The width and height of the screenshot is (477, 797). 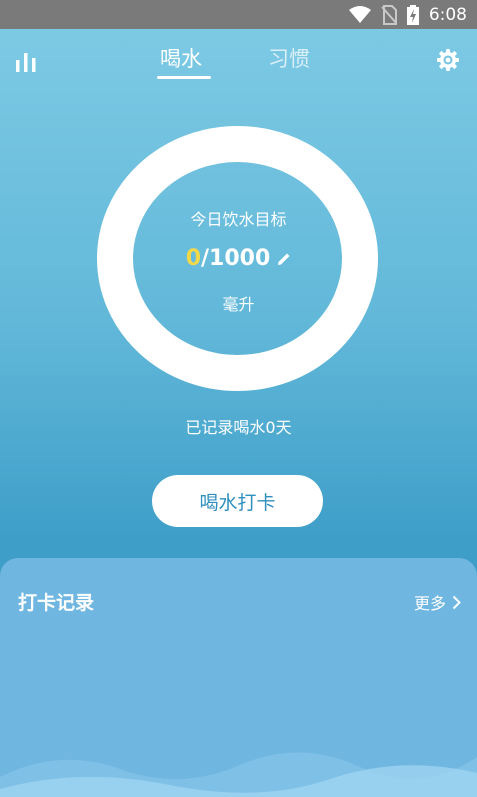 What do you see at coordinates (238, 774) in the screenshot?
I see `wave-decoration` at bounding box center [238, 774].